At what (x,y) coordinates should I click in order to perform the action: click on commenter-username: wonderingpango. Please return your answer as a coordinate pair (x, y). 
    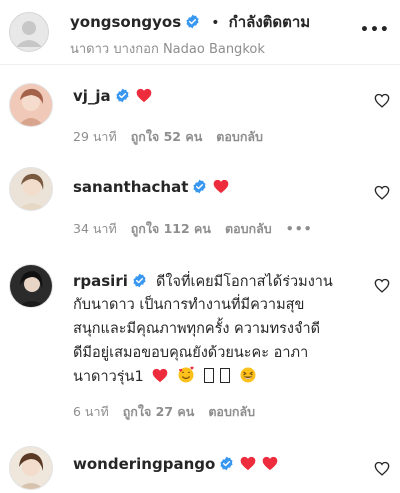
    Looking at the image, I should click on (144, 464).